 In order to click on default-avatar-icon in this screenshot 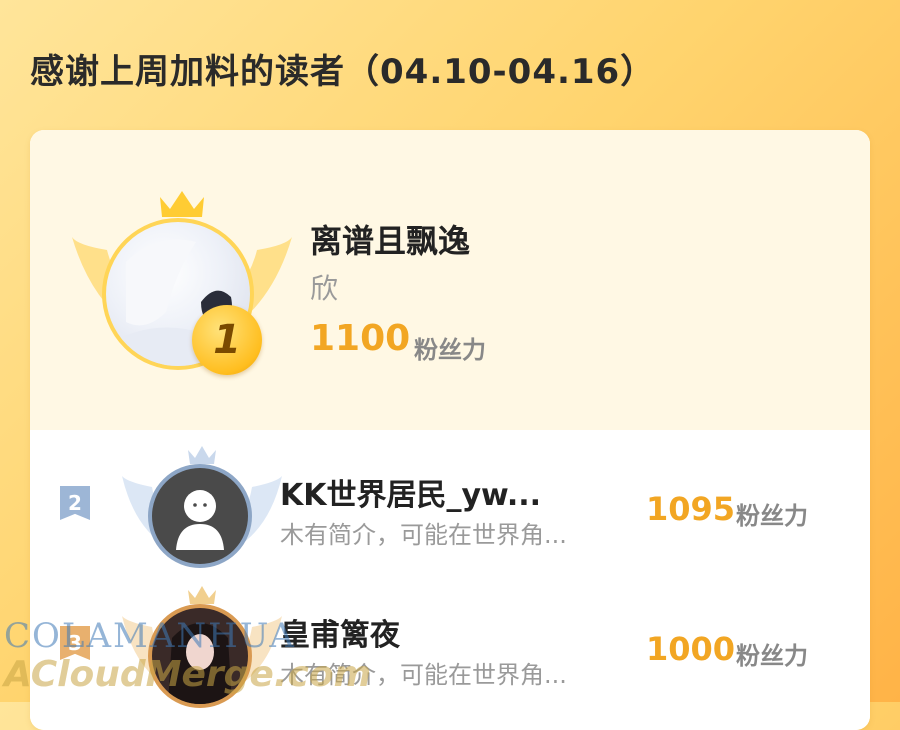, I will do `click(200, 520)`.